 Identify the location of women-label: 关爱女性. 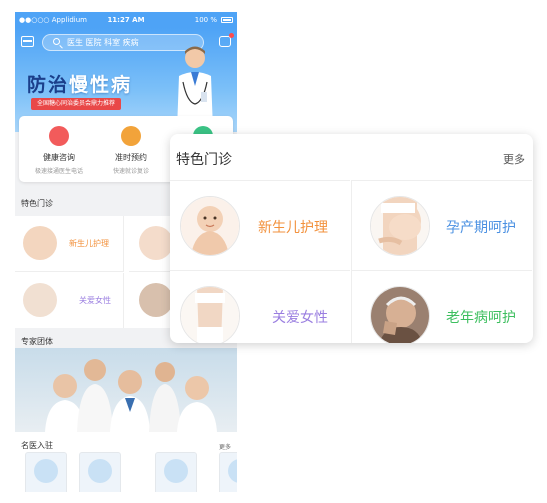
(300, 318).